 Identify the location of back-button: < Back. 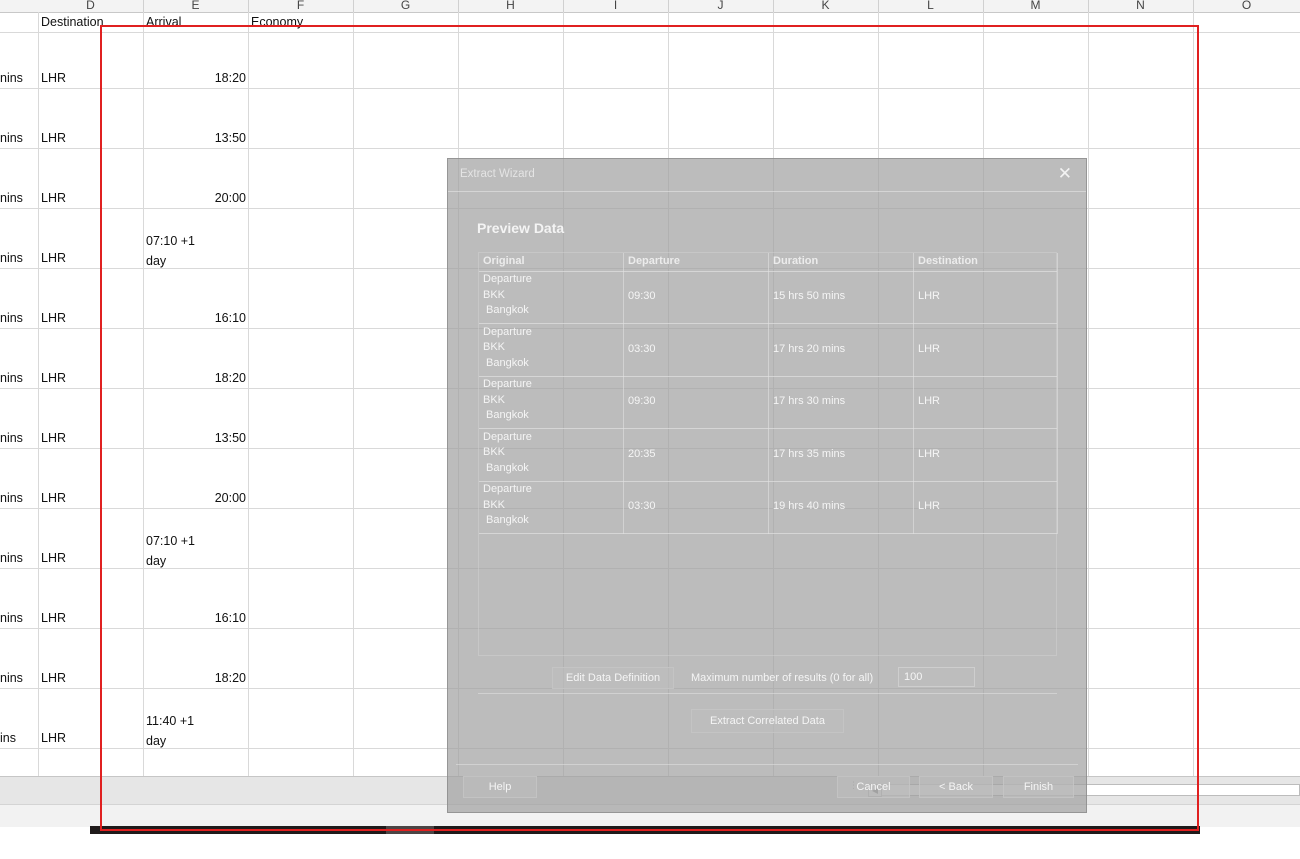
(956, 787).